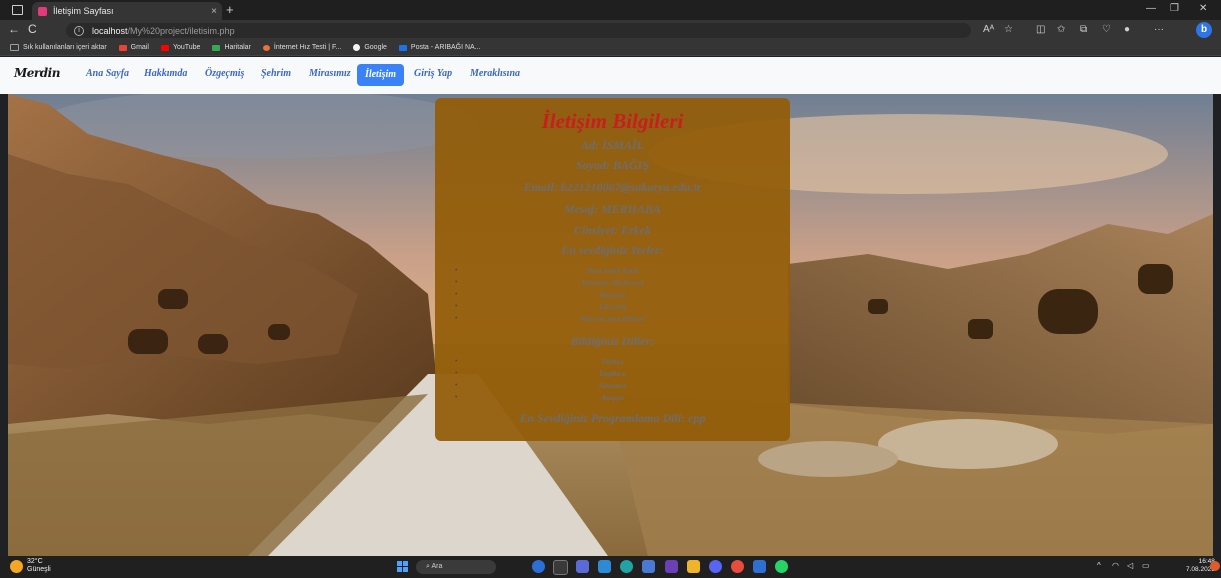 Image resolution: width=1221 pixels, height=578 pixels. What do you see at coordinates (1159, 29) in the screenshot?
I see `more-options-icon: ···` at bounding box center [1159, 29].